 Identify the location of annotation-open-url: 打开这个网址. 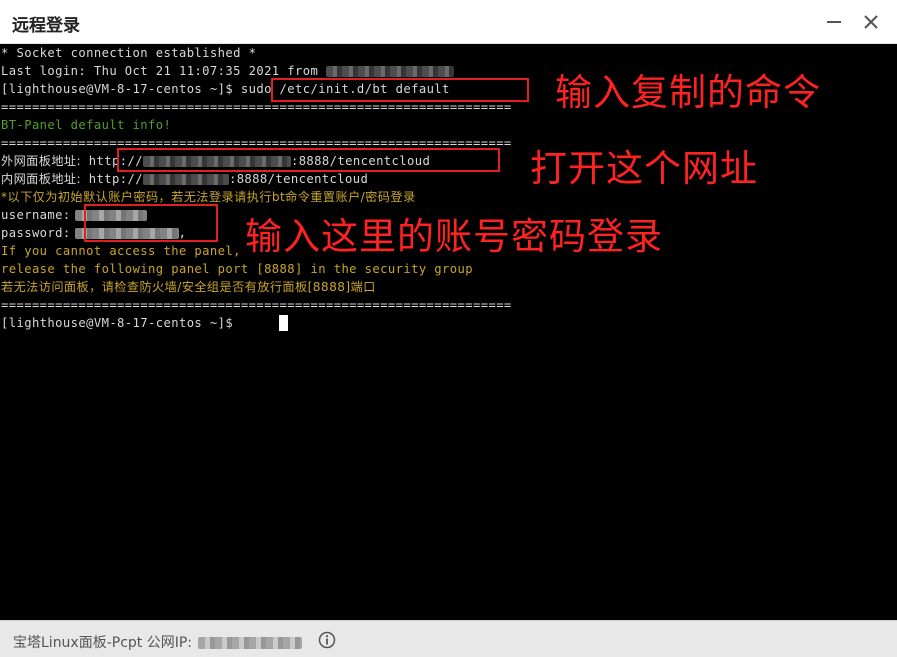
(644, 168).